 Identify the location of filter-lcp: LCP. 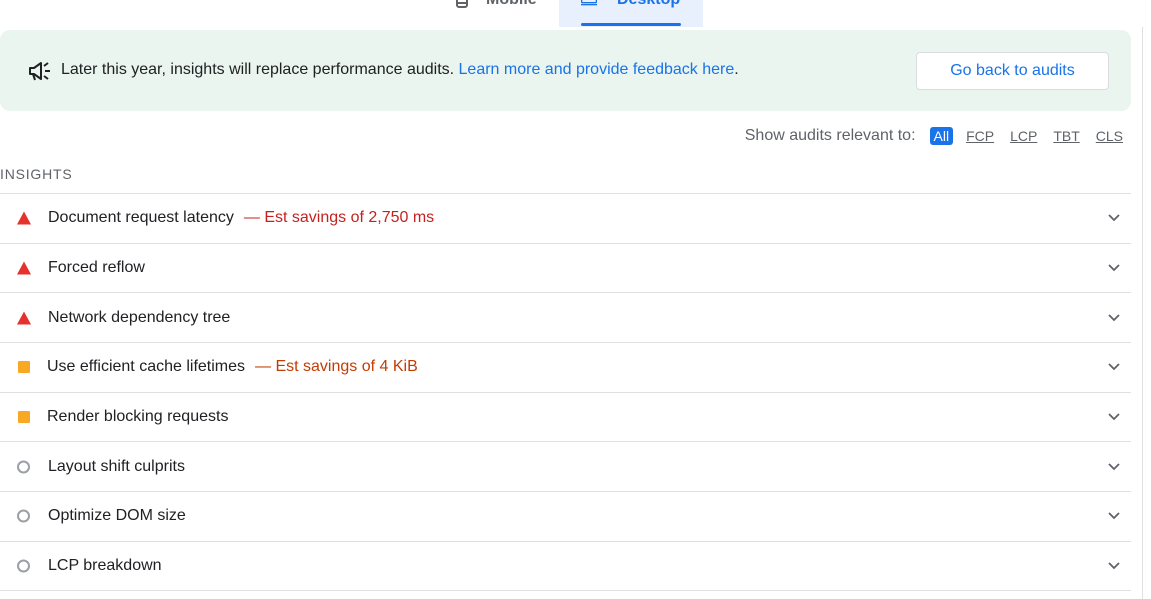
(1023, 136).